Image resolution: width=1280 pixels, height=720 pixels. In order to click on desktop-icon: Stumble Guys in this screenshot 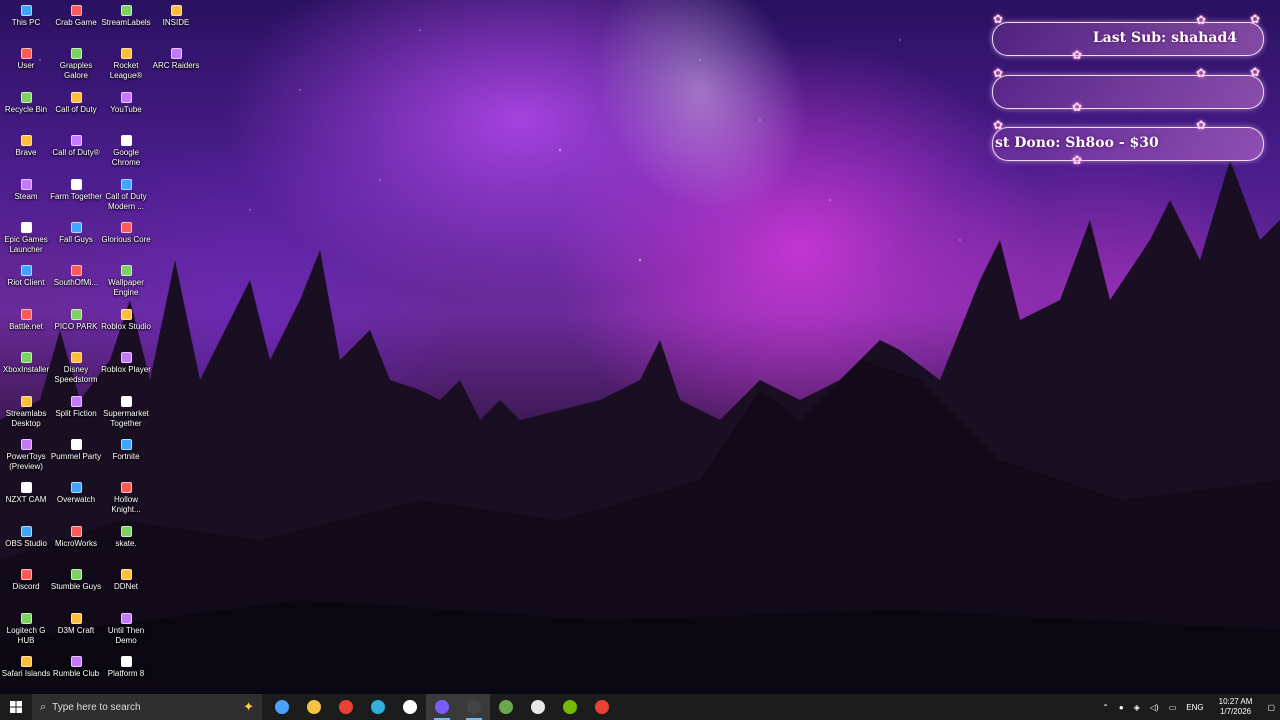, I will do `click(76, 580)`.